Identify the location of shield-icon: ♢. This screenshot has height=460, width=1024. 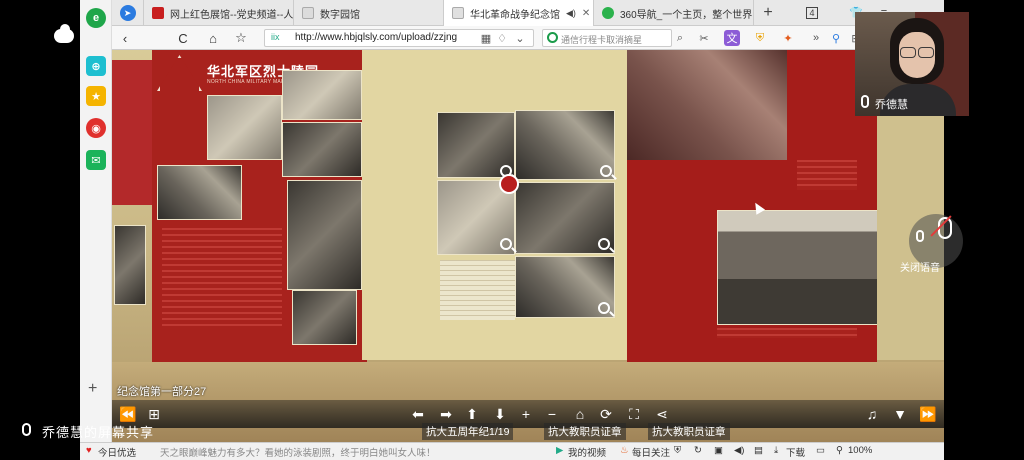
(502, 38).